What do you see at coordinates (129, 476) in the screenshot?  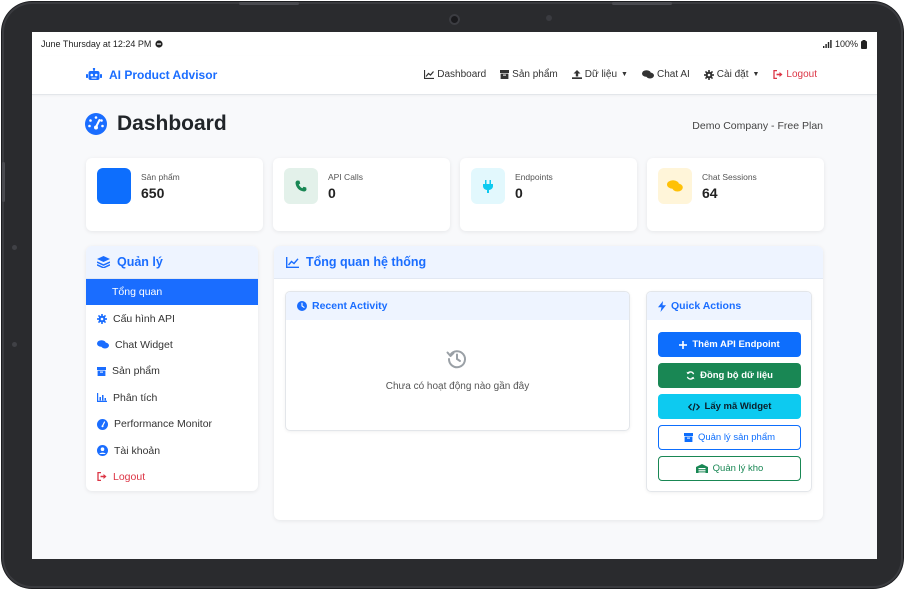 I see `sidebar-item-label: Logout` at bounding box center [129, 476].